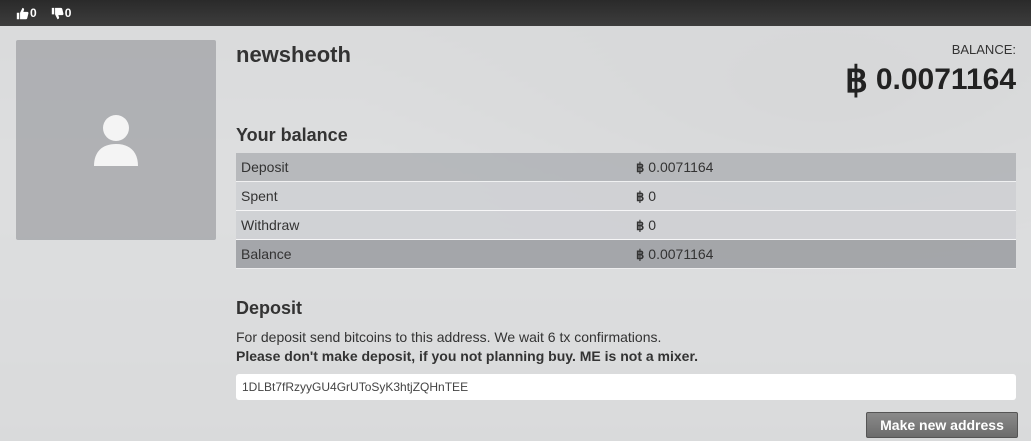  What do you see at coordinates (433, 254) in the screenshot?
I see `row-label: Balance` at bounding box center [433, 254].